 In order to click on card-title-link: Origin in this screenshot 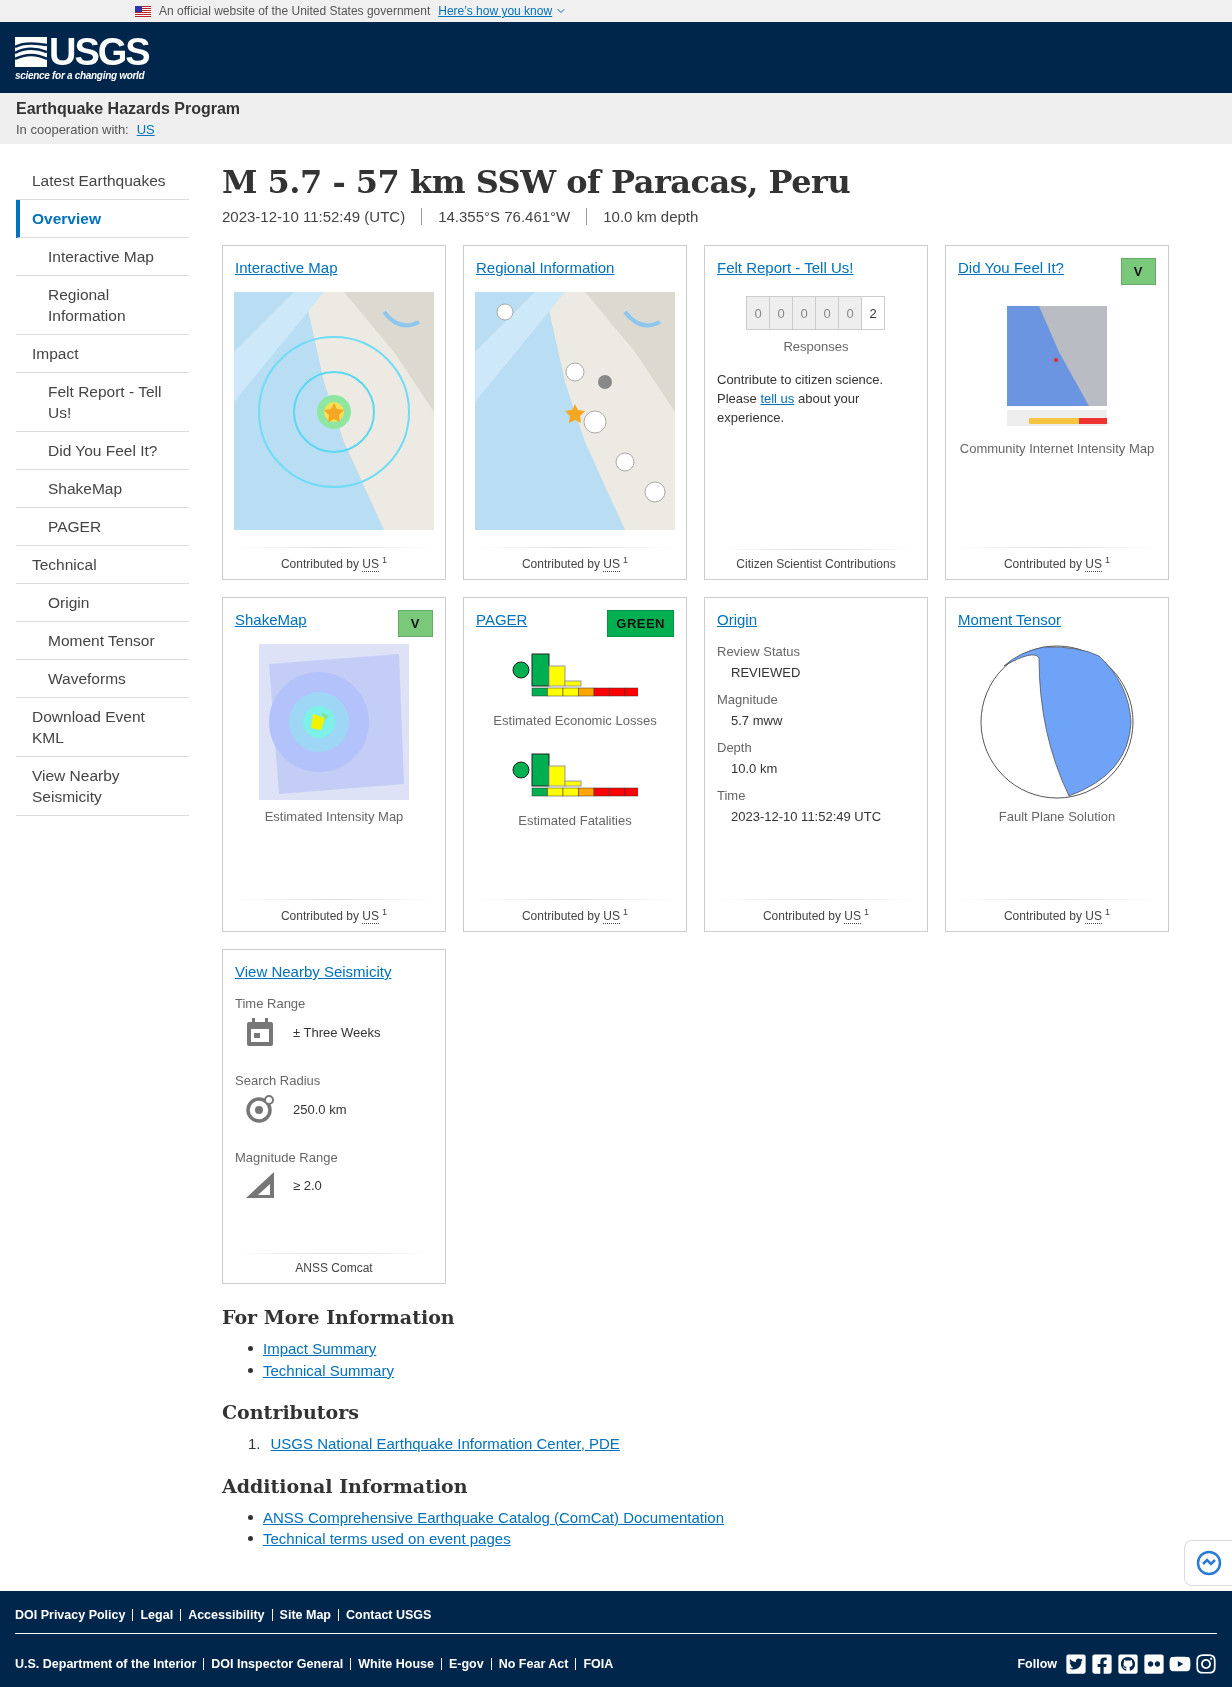, I will do `click(737, 619)`.